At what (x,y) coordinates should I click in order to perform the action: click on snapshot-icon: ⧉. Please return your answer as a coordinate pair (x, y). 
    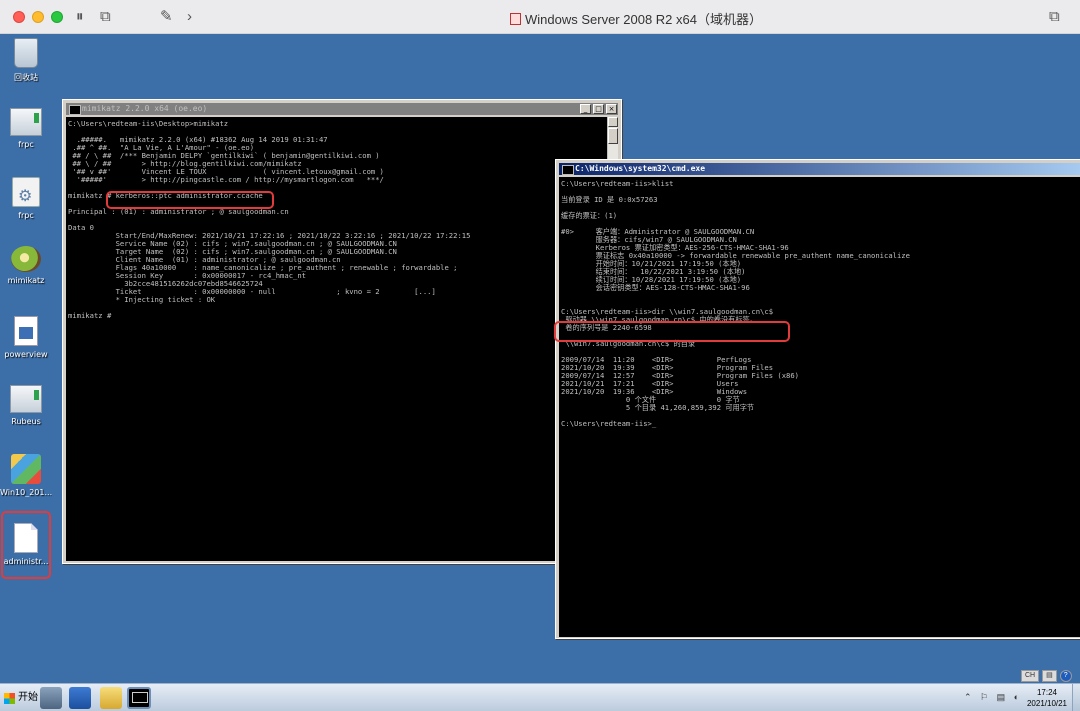
    Looking at the image, I should click on (105, 17).